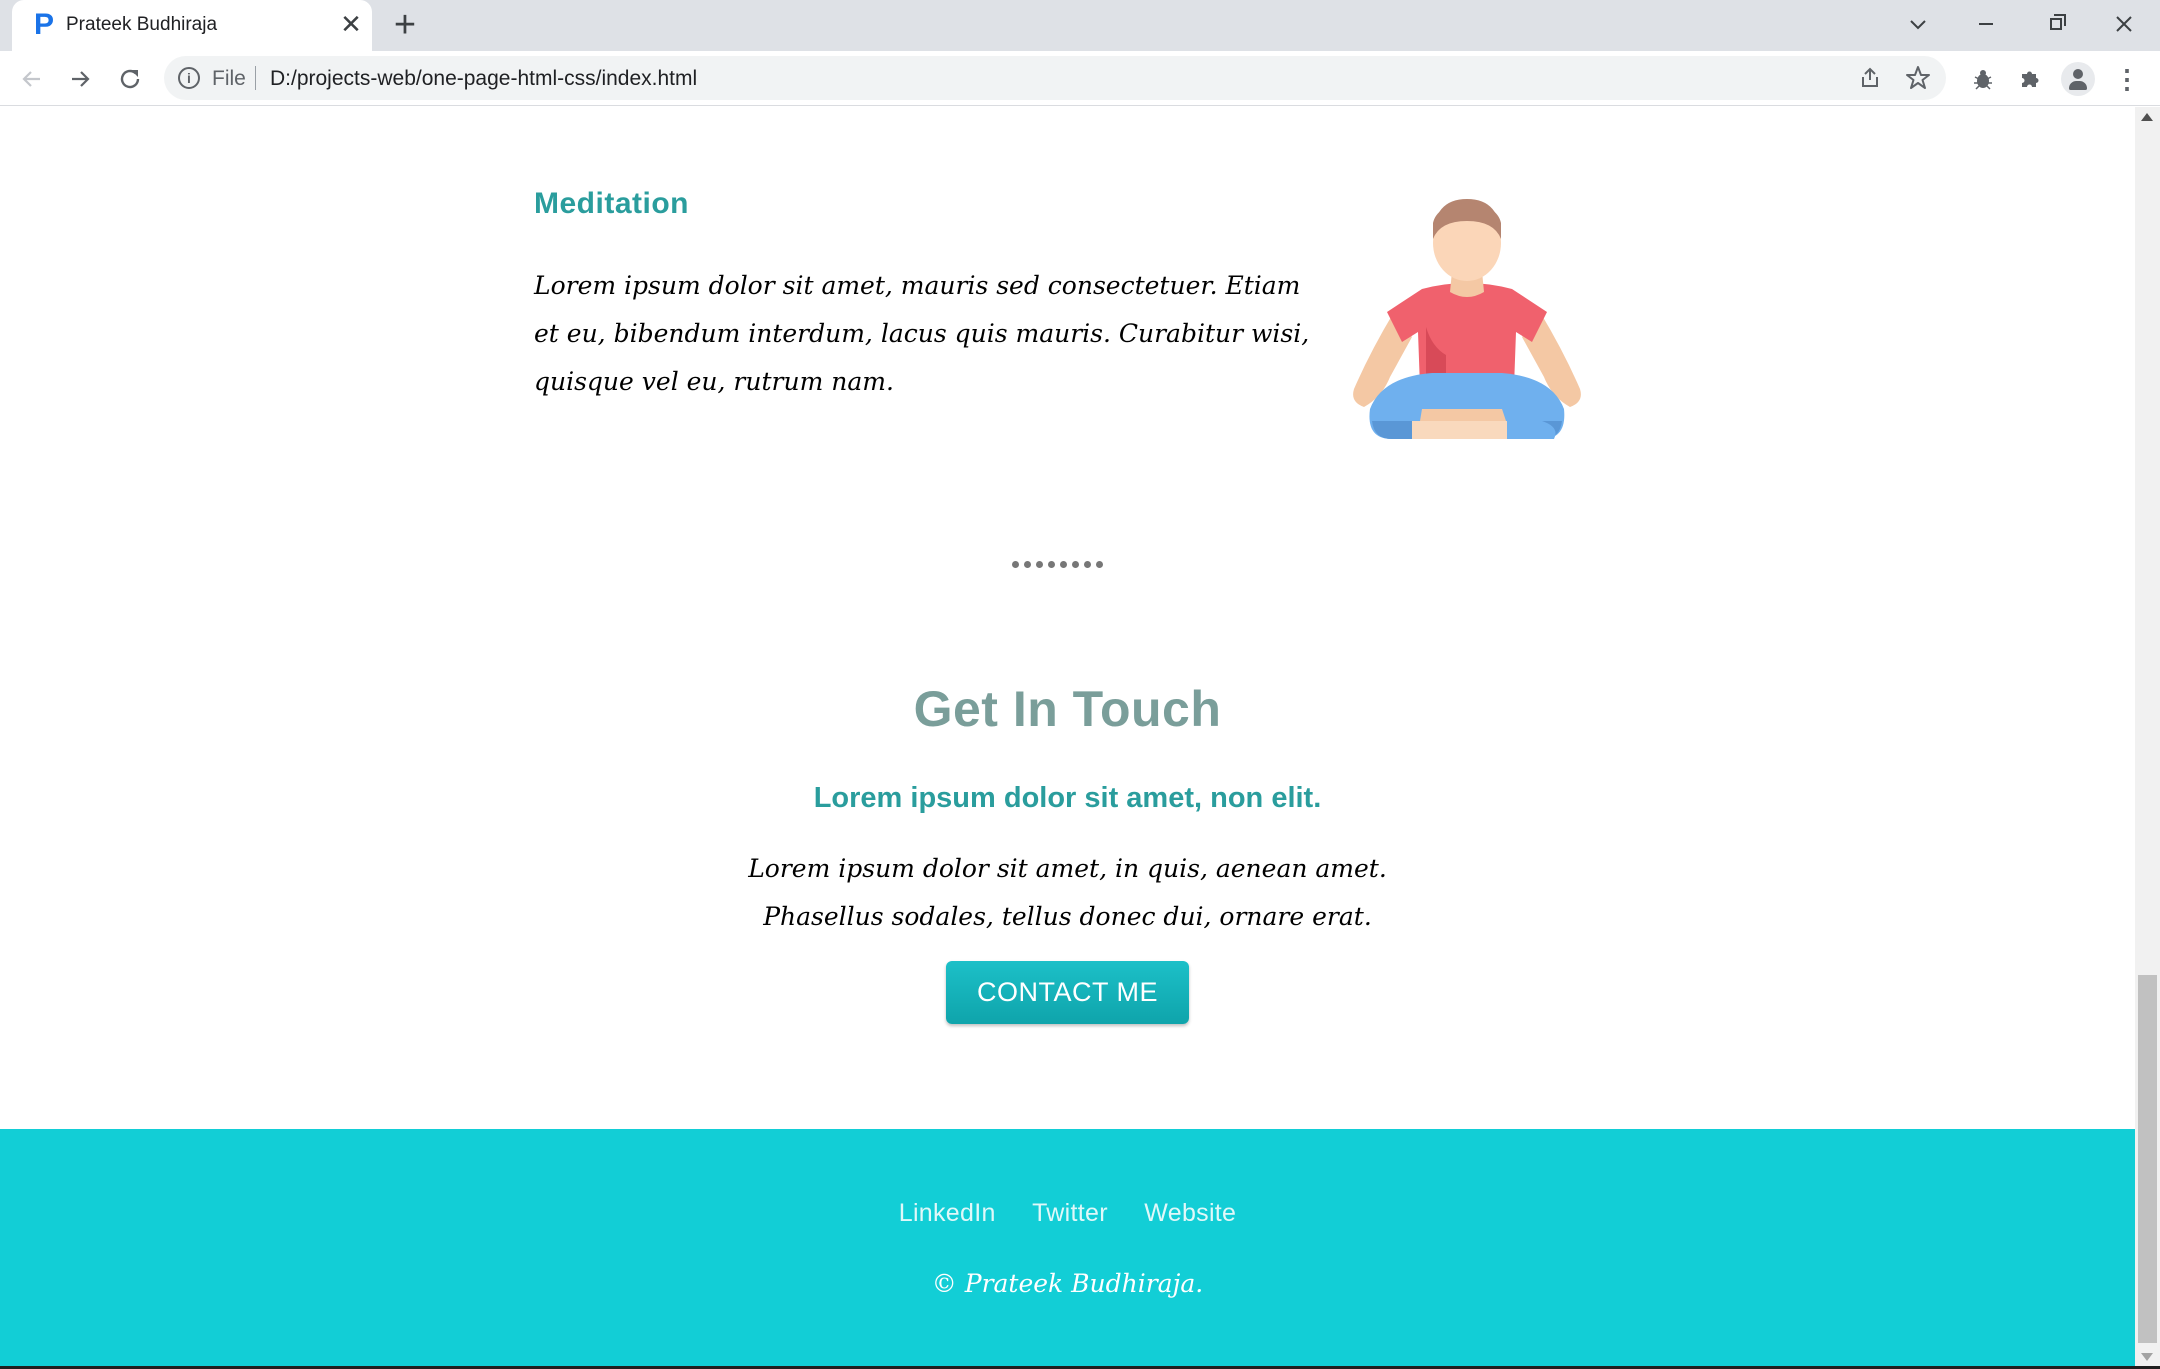 This screenshot has height=1369, width=2160. What do you see at coordinates (2147, 117) in the screenshot?
I see `scroll-up-arrow-icon` at bounding box center [2147, 117].